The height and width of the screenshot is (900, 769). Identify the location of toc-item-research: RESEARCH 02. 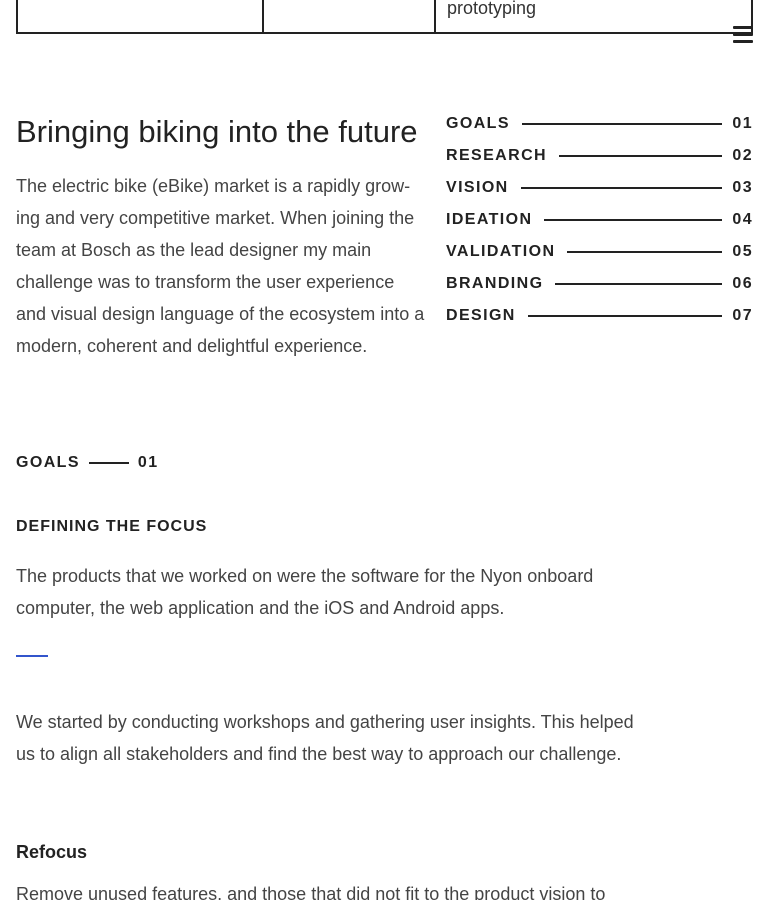
(599, 156).